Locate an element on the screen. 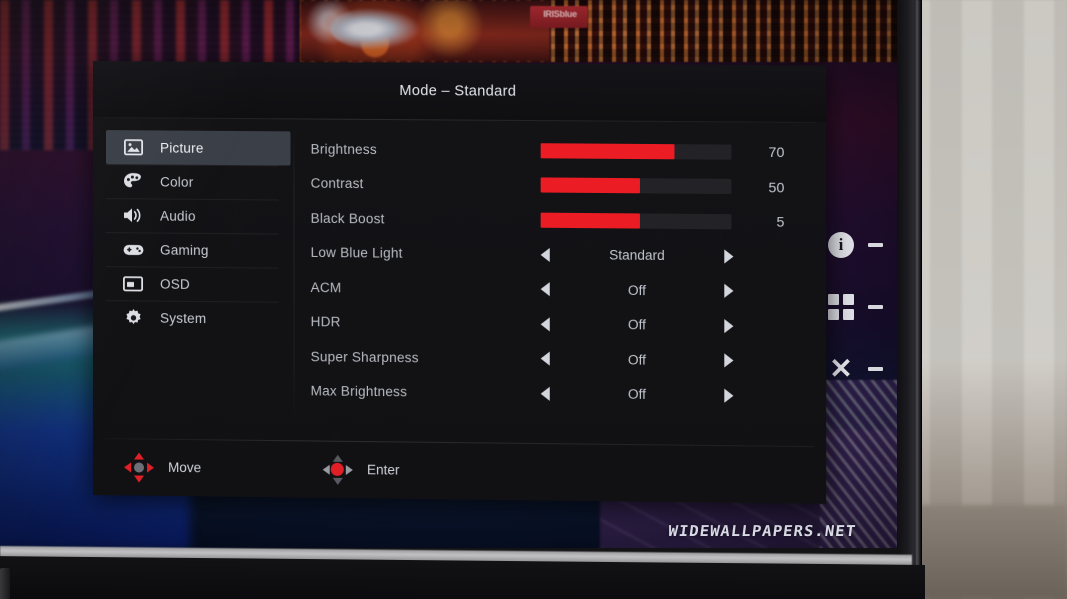  osd-footer: Move Enter is located at coordinates (459, 471).